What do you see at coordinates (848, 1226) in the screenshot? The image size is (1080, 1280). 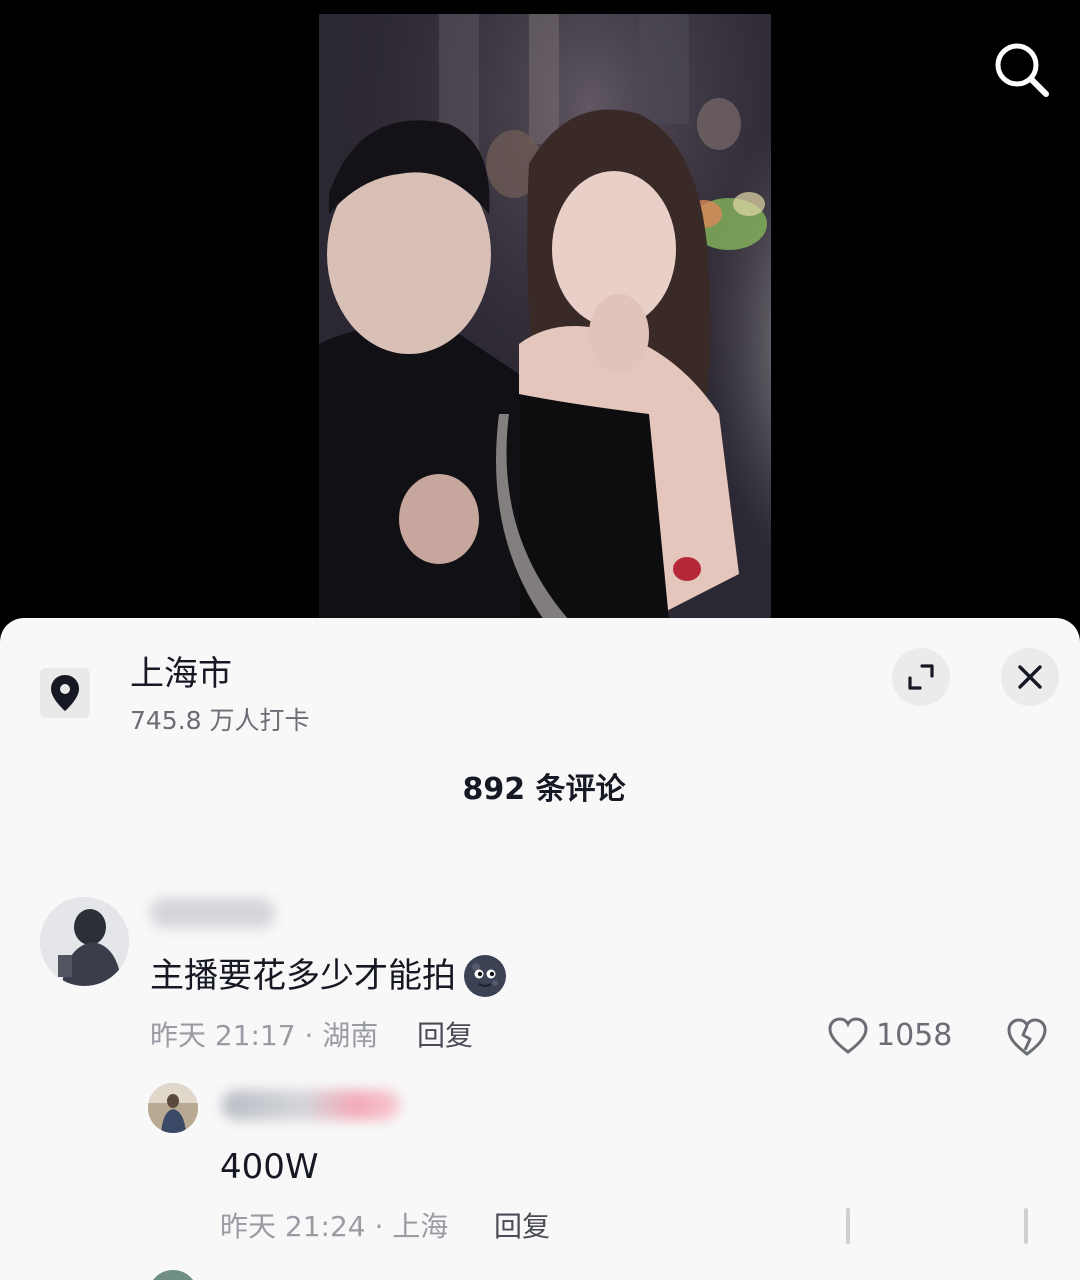 I see `faded-like-icon` at bounding box center [848, 1226].